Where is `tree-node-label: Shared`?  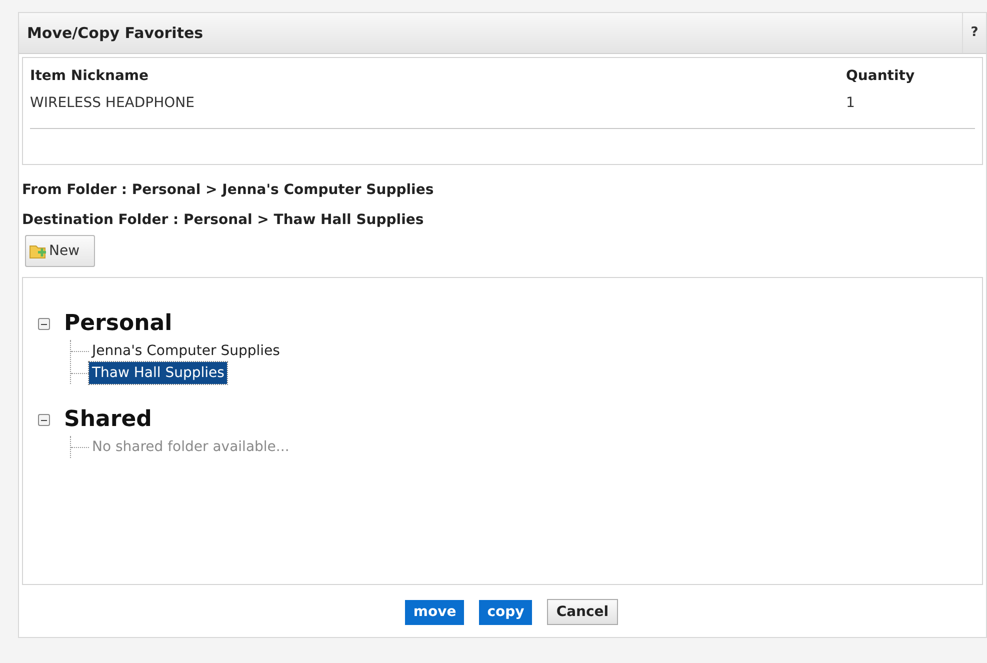 tree-node-label: Shared is located at coordinates (108, 420).